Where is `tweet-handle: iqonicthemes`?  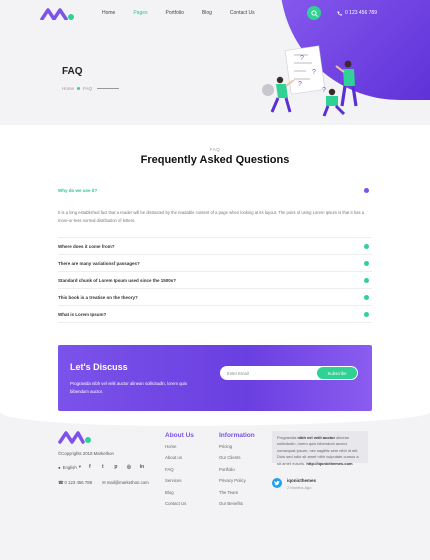
tweet-handle: iqonicthemes is located at coordinates (301, 480).